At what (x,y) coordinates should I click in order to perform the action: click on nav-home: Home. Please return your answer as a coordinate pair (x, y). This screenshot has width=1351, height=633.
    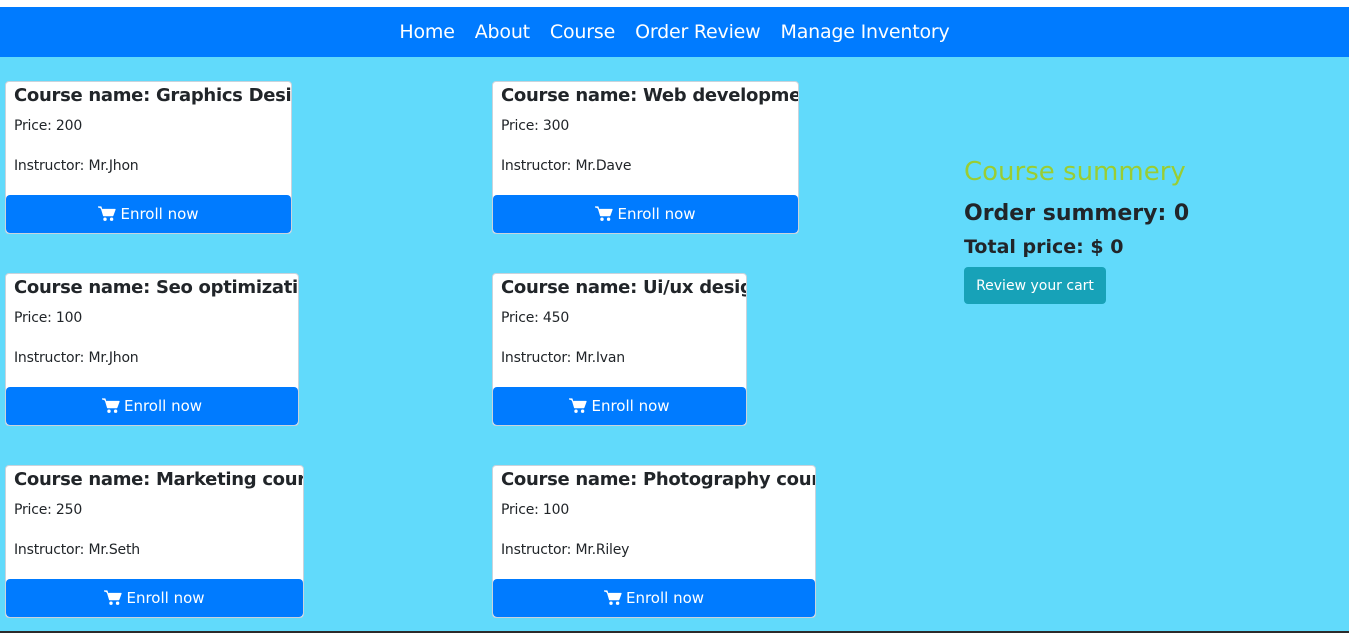
    Looking at the image, I should click on (427, 32).